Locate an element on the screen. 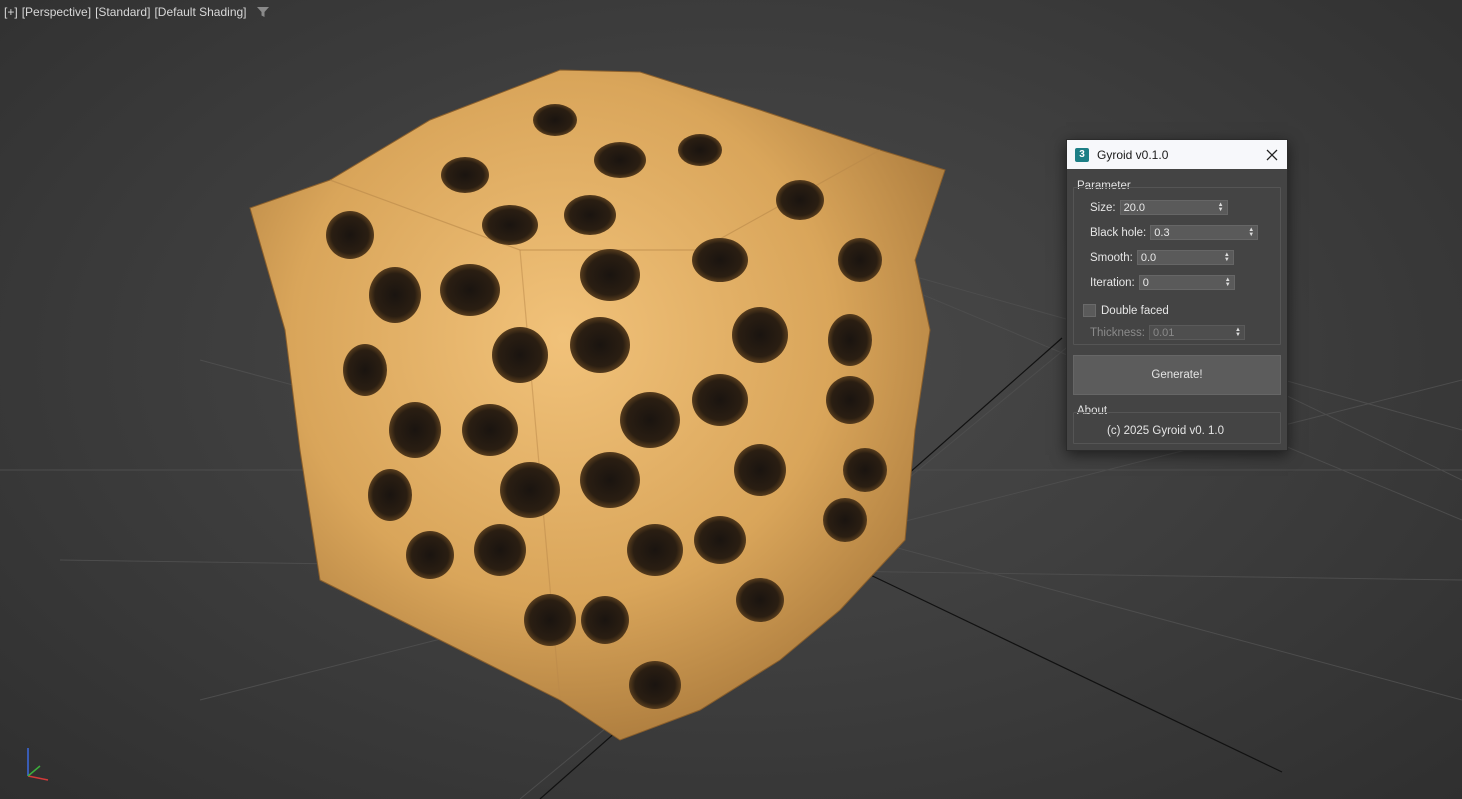 This screenshot has height=799, width=1462. iteration-label: Iteration: is located at coordinates (1112, 282).